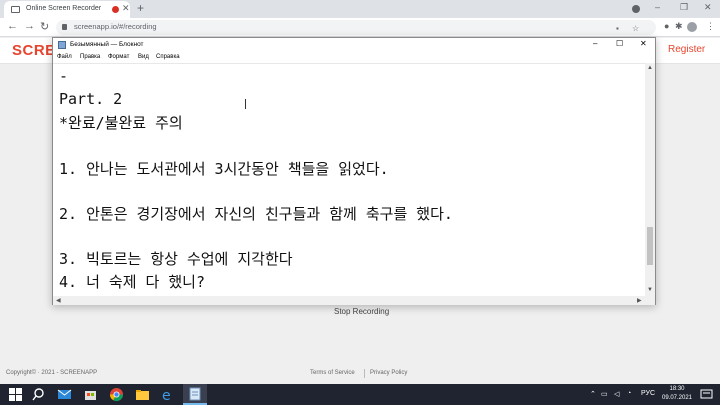 This screenshot has width=720, height=405. What do you see at coordinates (64, 394) in the screenshot?
I see `mail-icon` at bounding box center [64, 394].